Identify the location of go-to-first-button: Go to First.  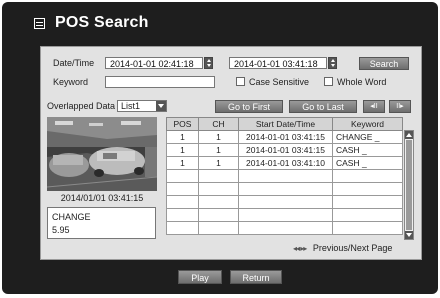
(249, 106).